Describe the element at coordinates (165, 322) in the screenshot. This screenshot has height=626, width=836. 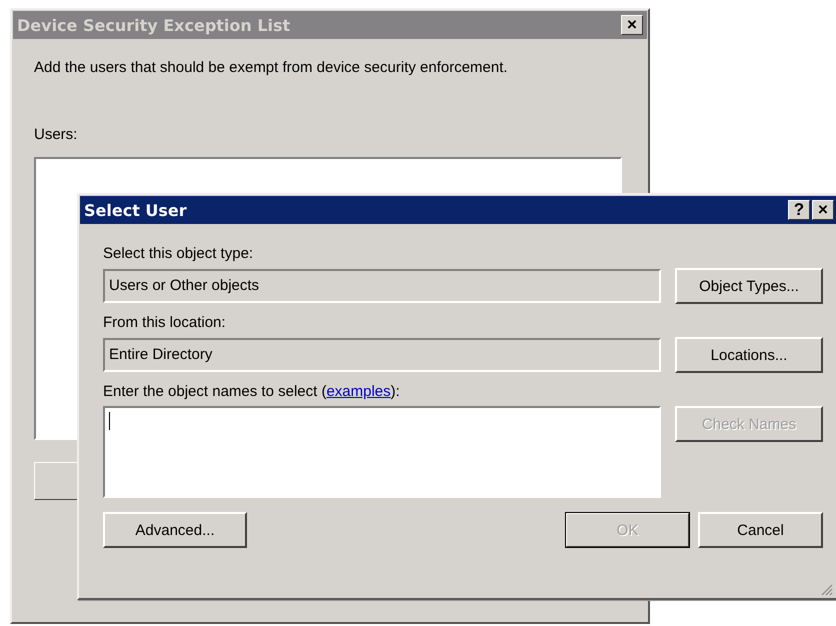
I see `location-label: From this location:` at that location.